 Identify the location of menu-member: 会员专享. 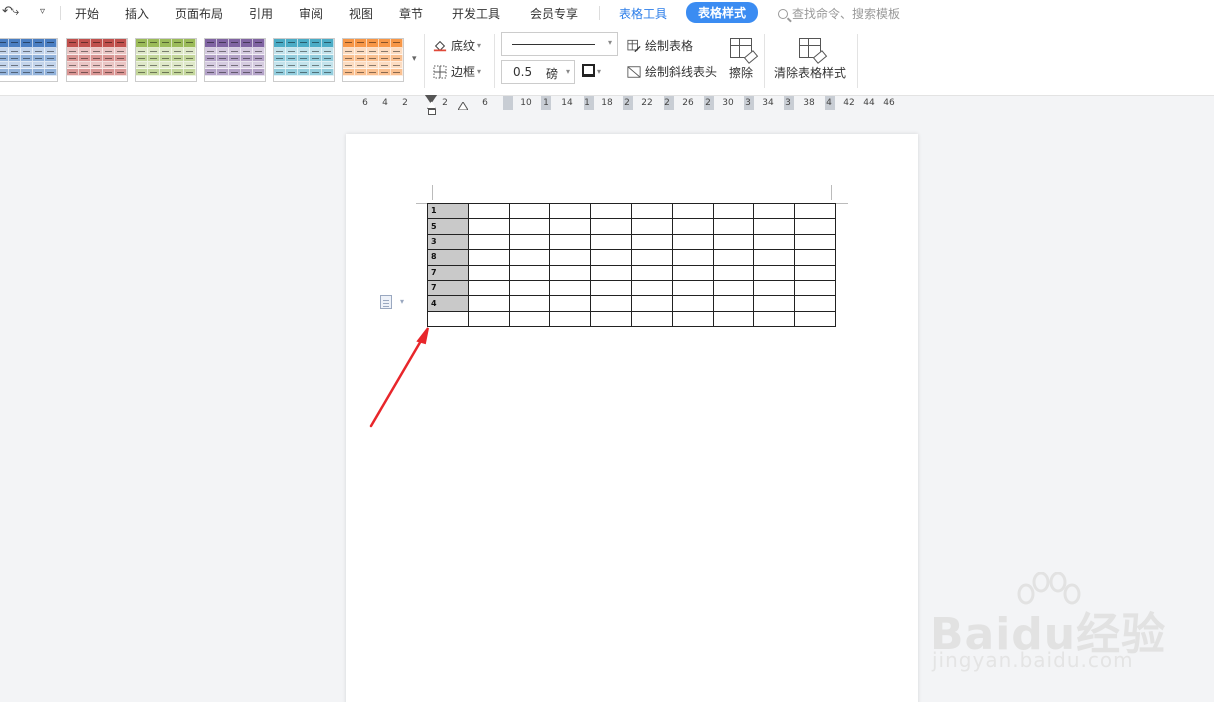
(554, 13).